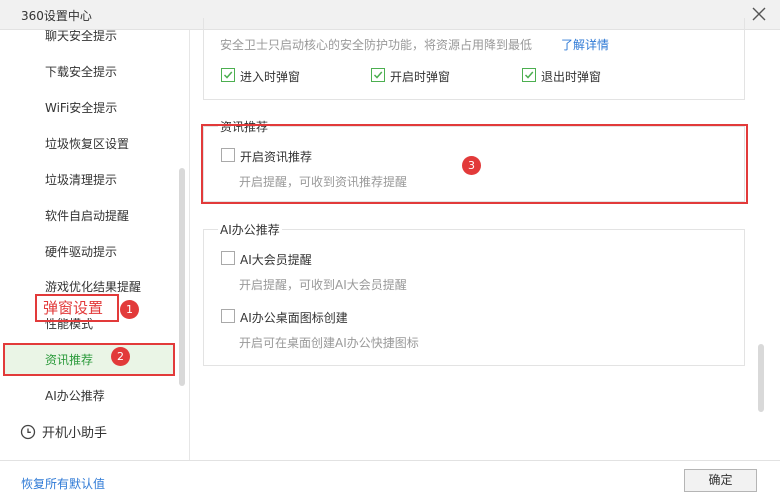 Image resolution: width=780 pixels, height=499 pixels. What do you see at coordinates (56, 16) in the screenshot?
I see `window-title: 360设置中心` at bounding box center [56, 16].